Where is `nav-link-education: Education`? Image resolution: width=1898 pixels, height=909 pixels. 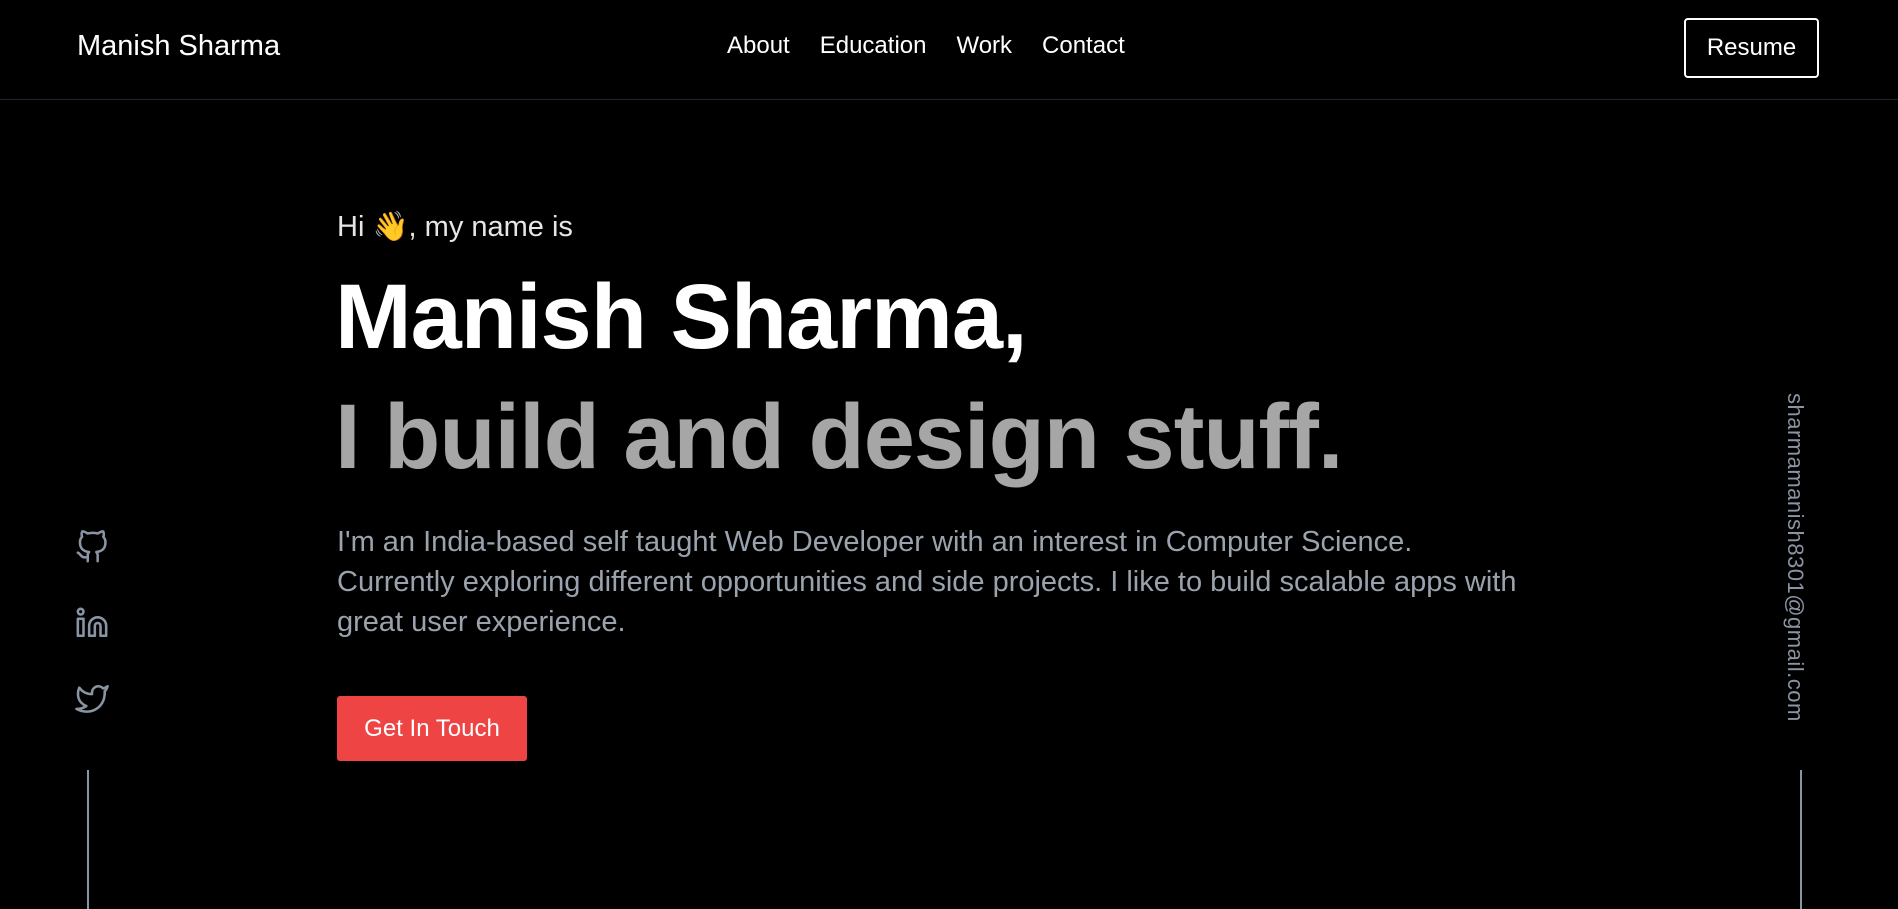
nav-link-education: Education is located at coordinates (873, 46).